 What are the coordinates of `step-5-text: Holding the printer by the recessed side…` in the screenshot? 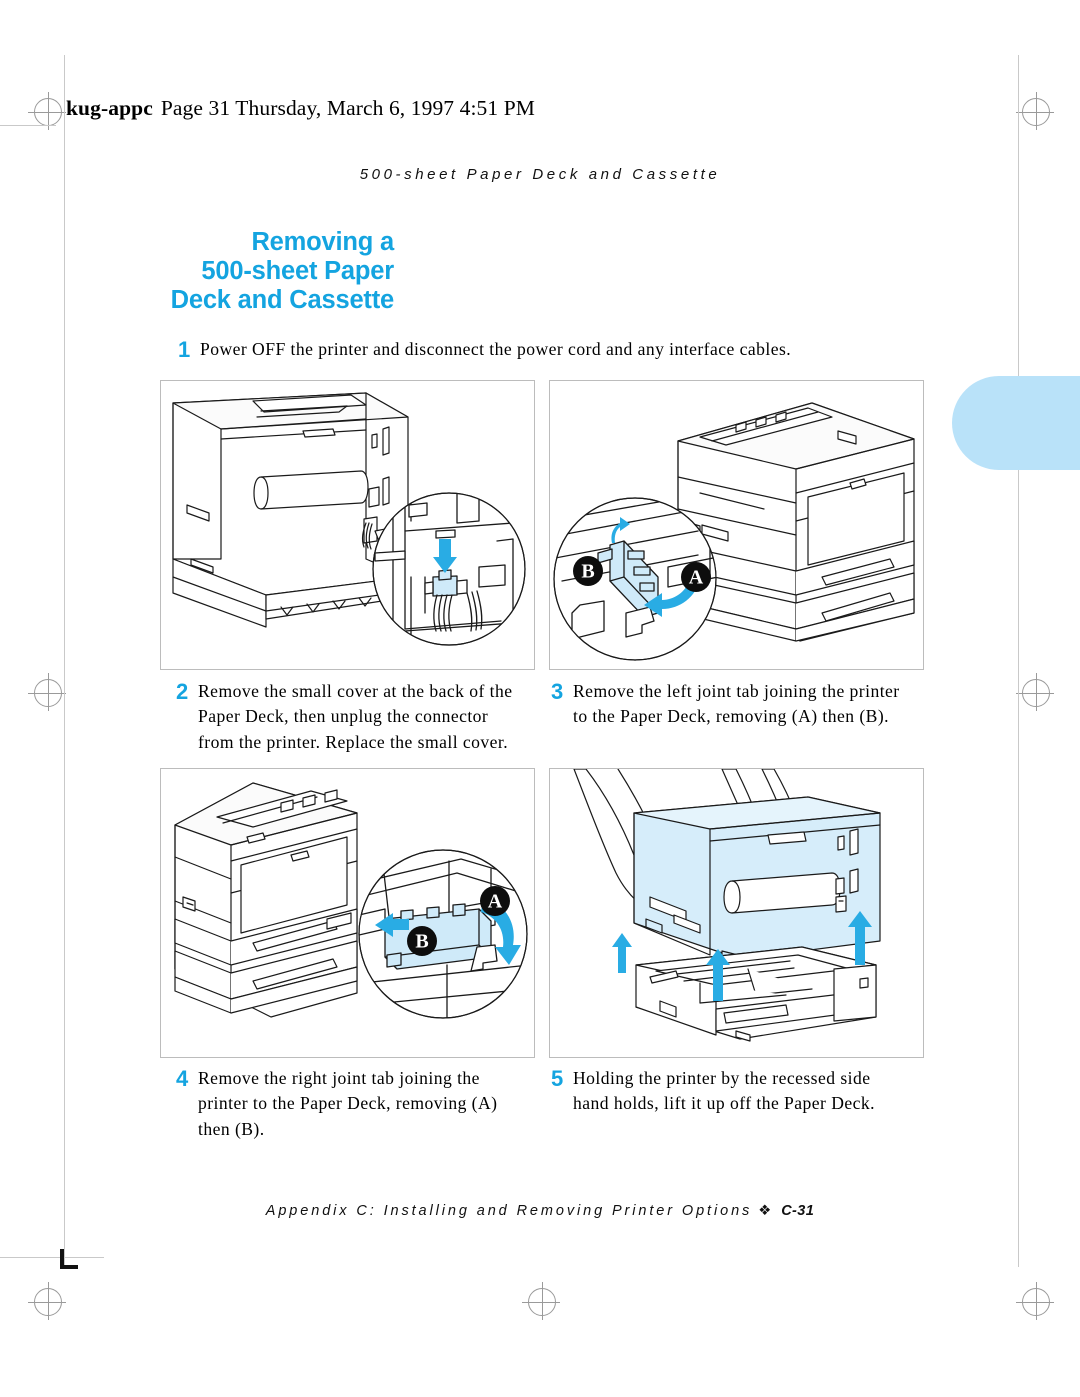 It's located at (724, 1091).